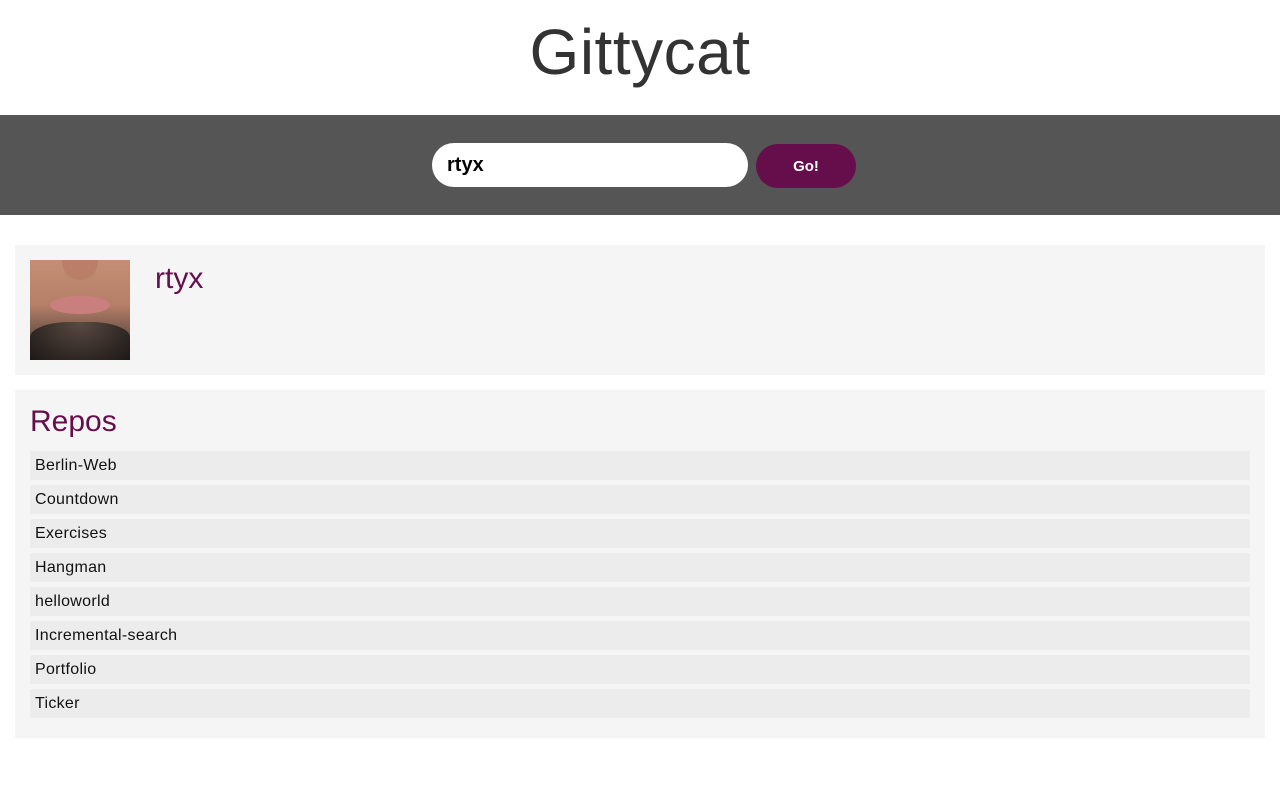  What do you see at coordinates (640, 465) in the screenshot?
I see `repo-item: Berlin-Web` at bounding box center [640, 465].